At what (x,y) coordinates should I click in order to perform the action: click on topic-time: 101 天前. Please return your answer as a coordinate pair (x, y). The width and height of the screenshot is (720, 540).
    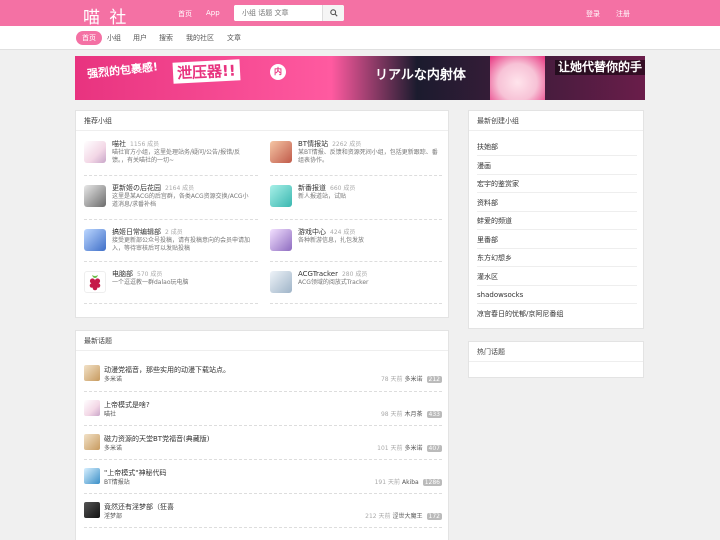
    Looking at the image, I should click on (390, 448).